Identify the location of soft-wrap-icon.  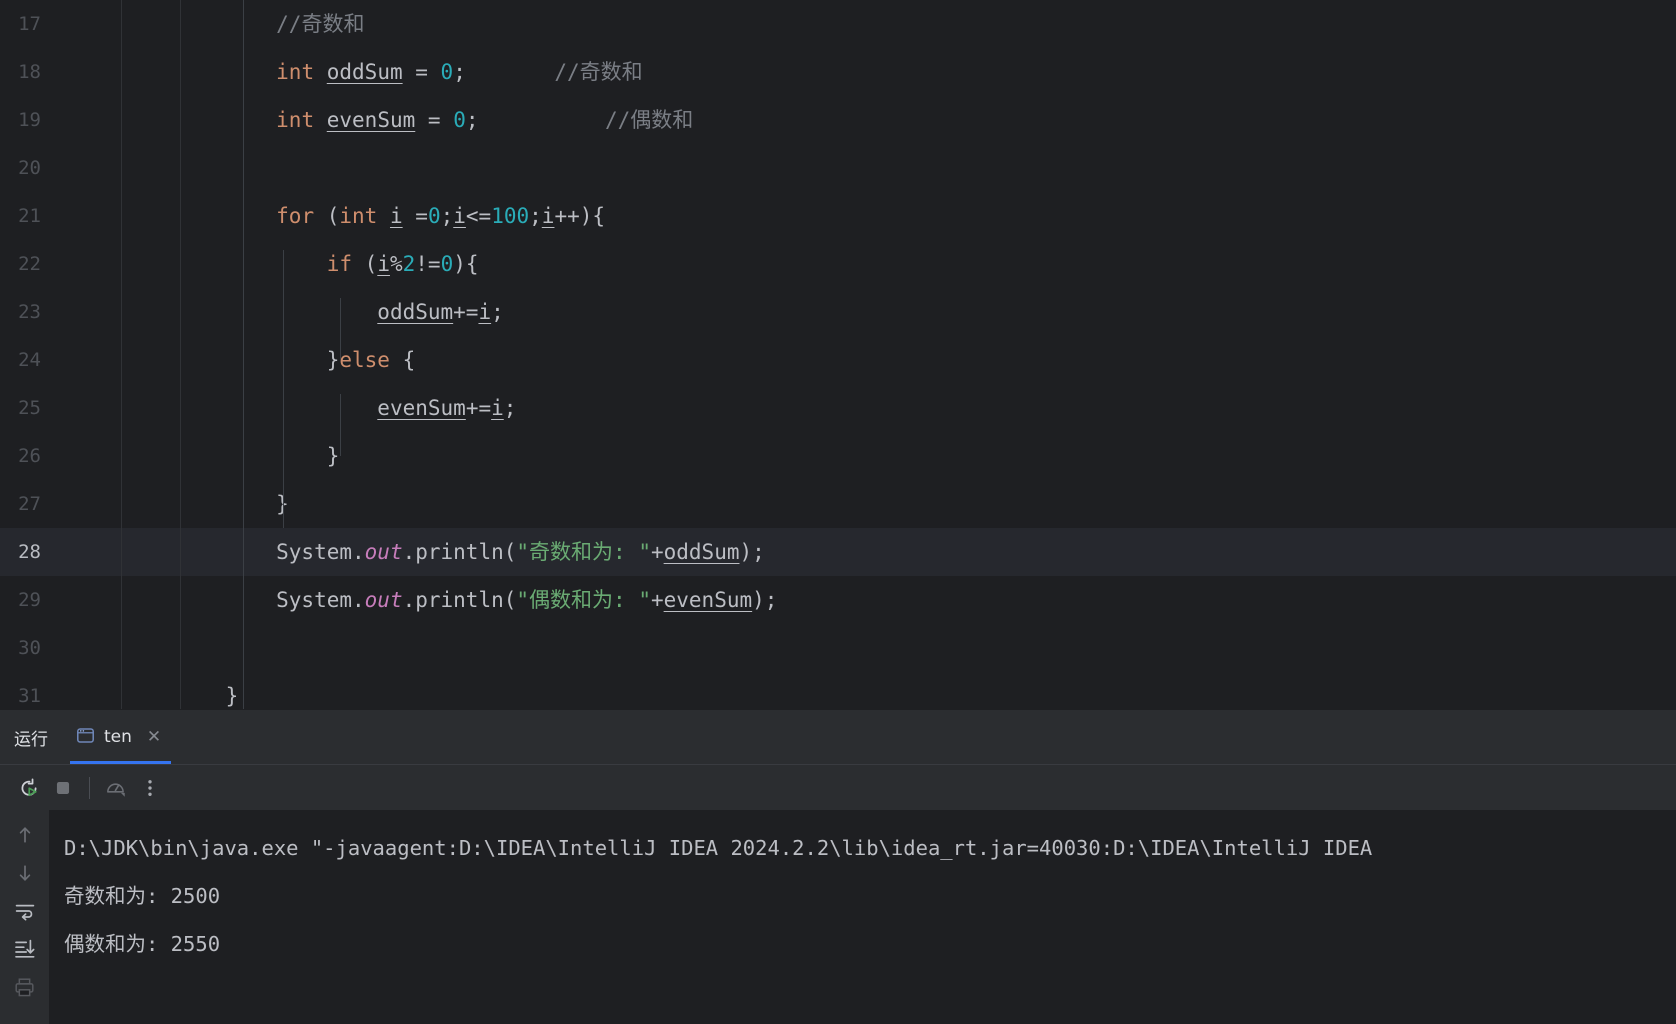
(25, 911).